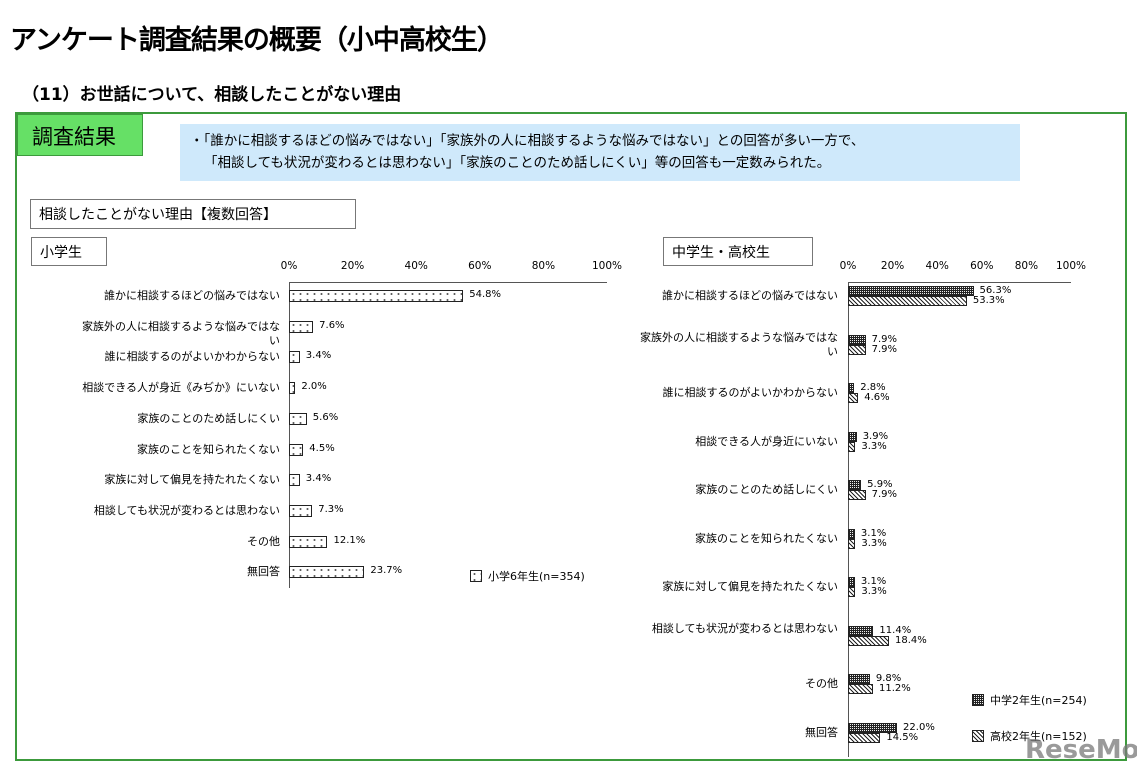 The width and height of the screenshot is (1137, 765). I want to click on data-label: 12.1%, so click(349, 540).